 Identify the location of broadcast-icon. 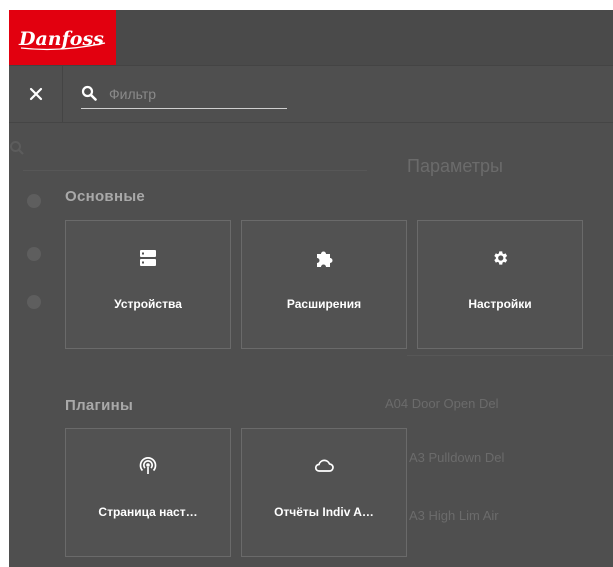
(148, 465).